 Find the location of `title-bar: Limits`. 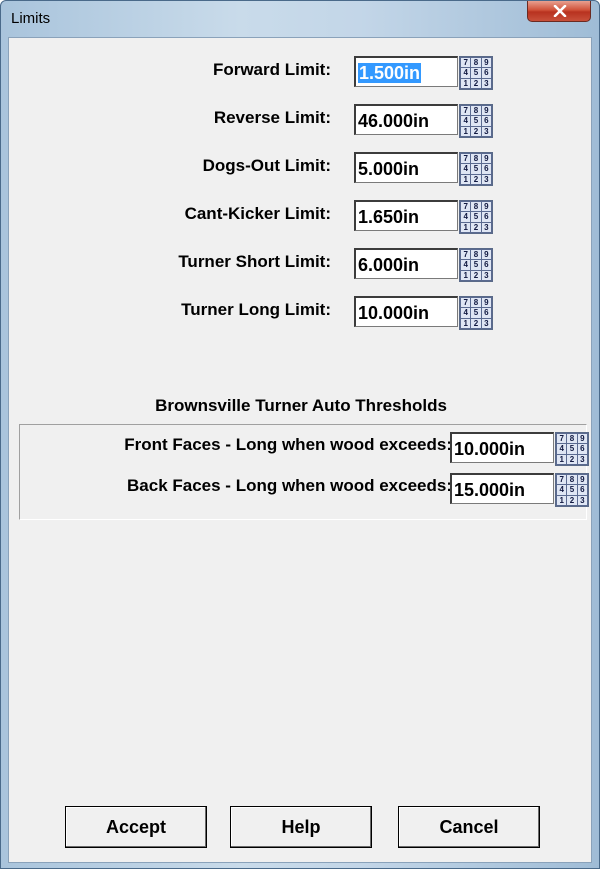

title-bar: Limits is located at coordinates (300, 19).